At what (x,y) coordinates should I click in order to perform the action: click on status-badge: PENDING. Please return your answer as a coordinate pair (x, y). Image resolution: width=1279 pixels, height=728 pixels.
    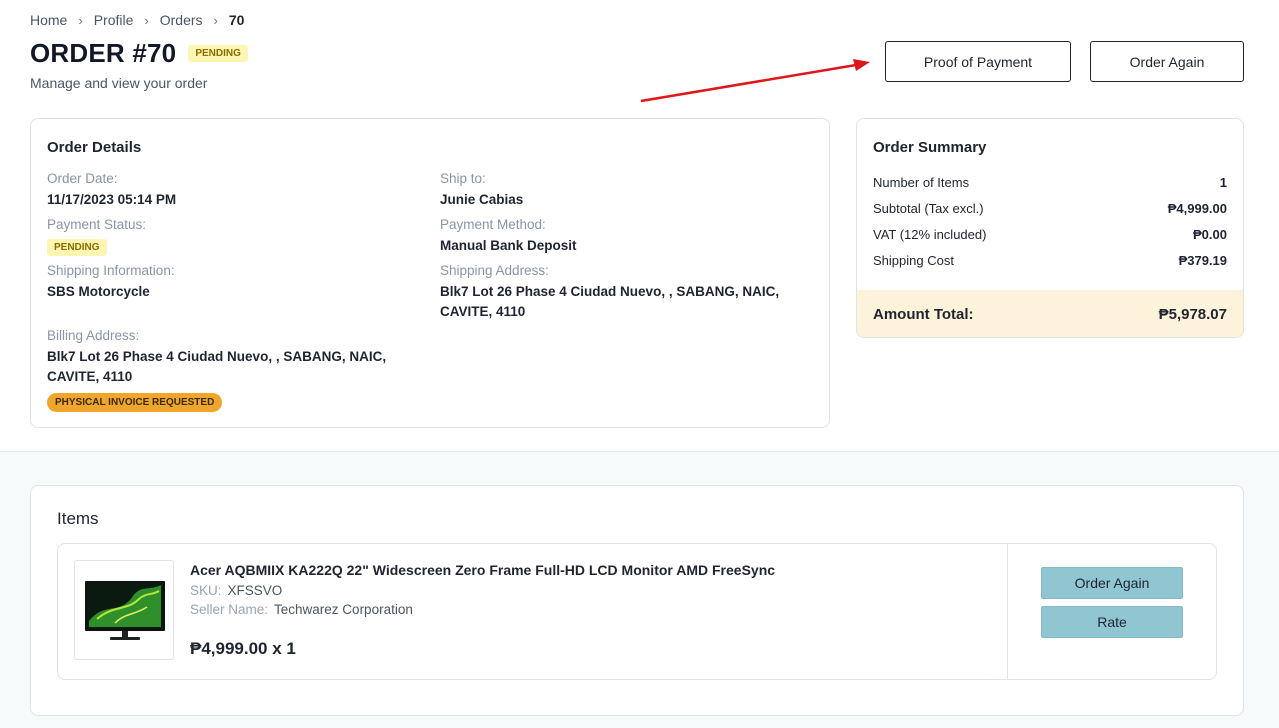
    Looking at the image, I should click on (218, 53).